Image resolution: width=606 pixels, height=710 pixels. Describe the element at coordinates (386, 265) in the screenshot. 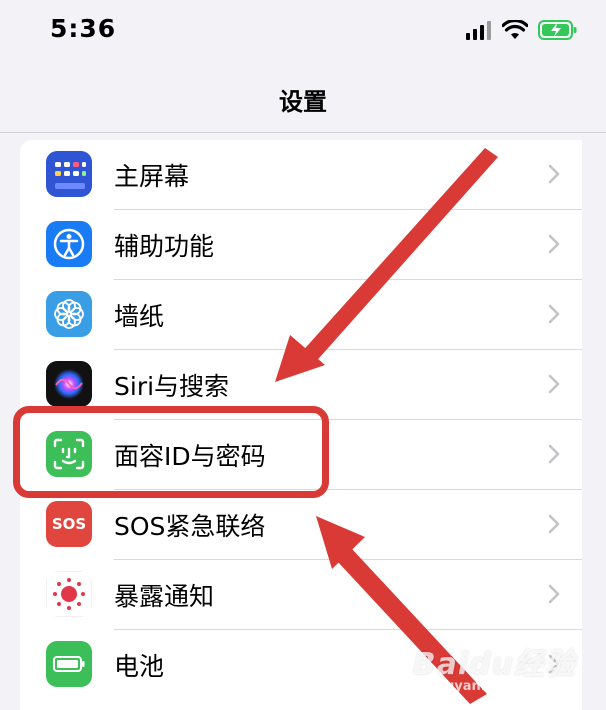

I see `arrow-down-left` at that location.